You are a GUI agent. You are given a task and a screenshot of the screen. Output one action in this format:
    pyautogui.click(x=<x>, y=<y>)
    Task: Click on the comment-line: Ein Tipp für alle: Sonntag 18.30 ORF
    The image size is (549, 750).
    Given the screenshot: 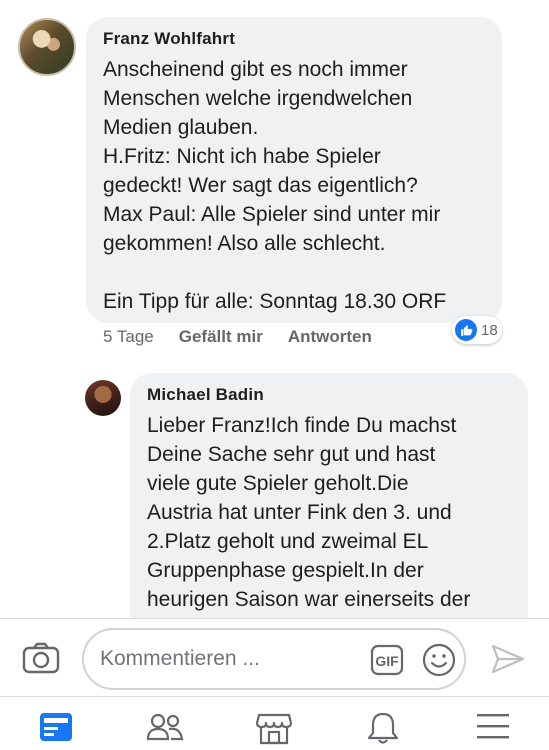 What is the action you would take?
    pyautogui.click(x=275, y=301)
    